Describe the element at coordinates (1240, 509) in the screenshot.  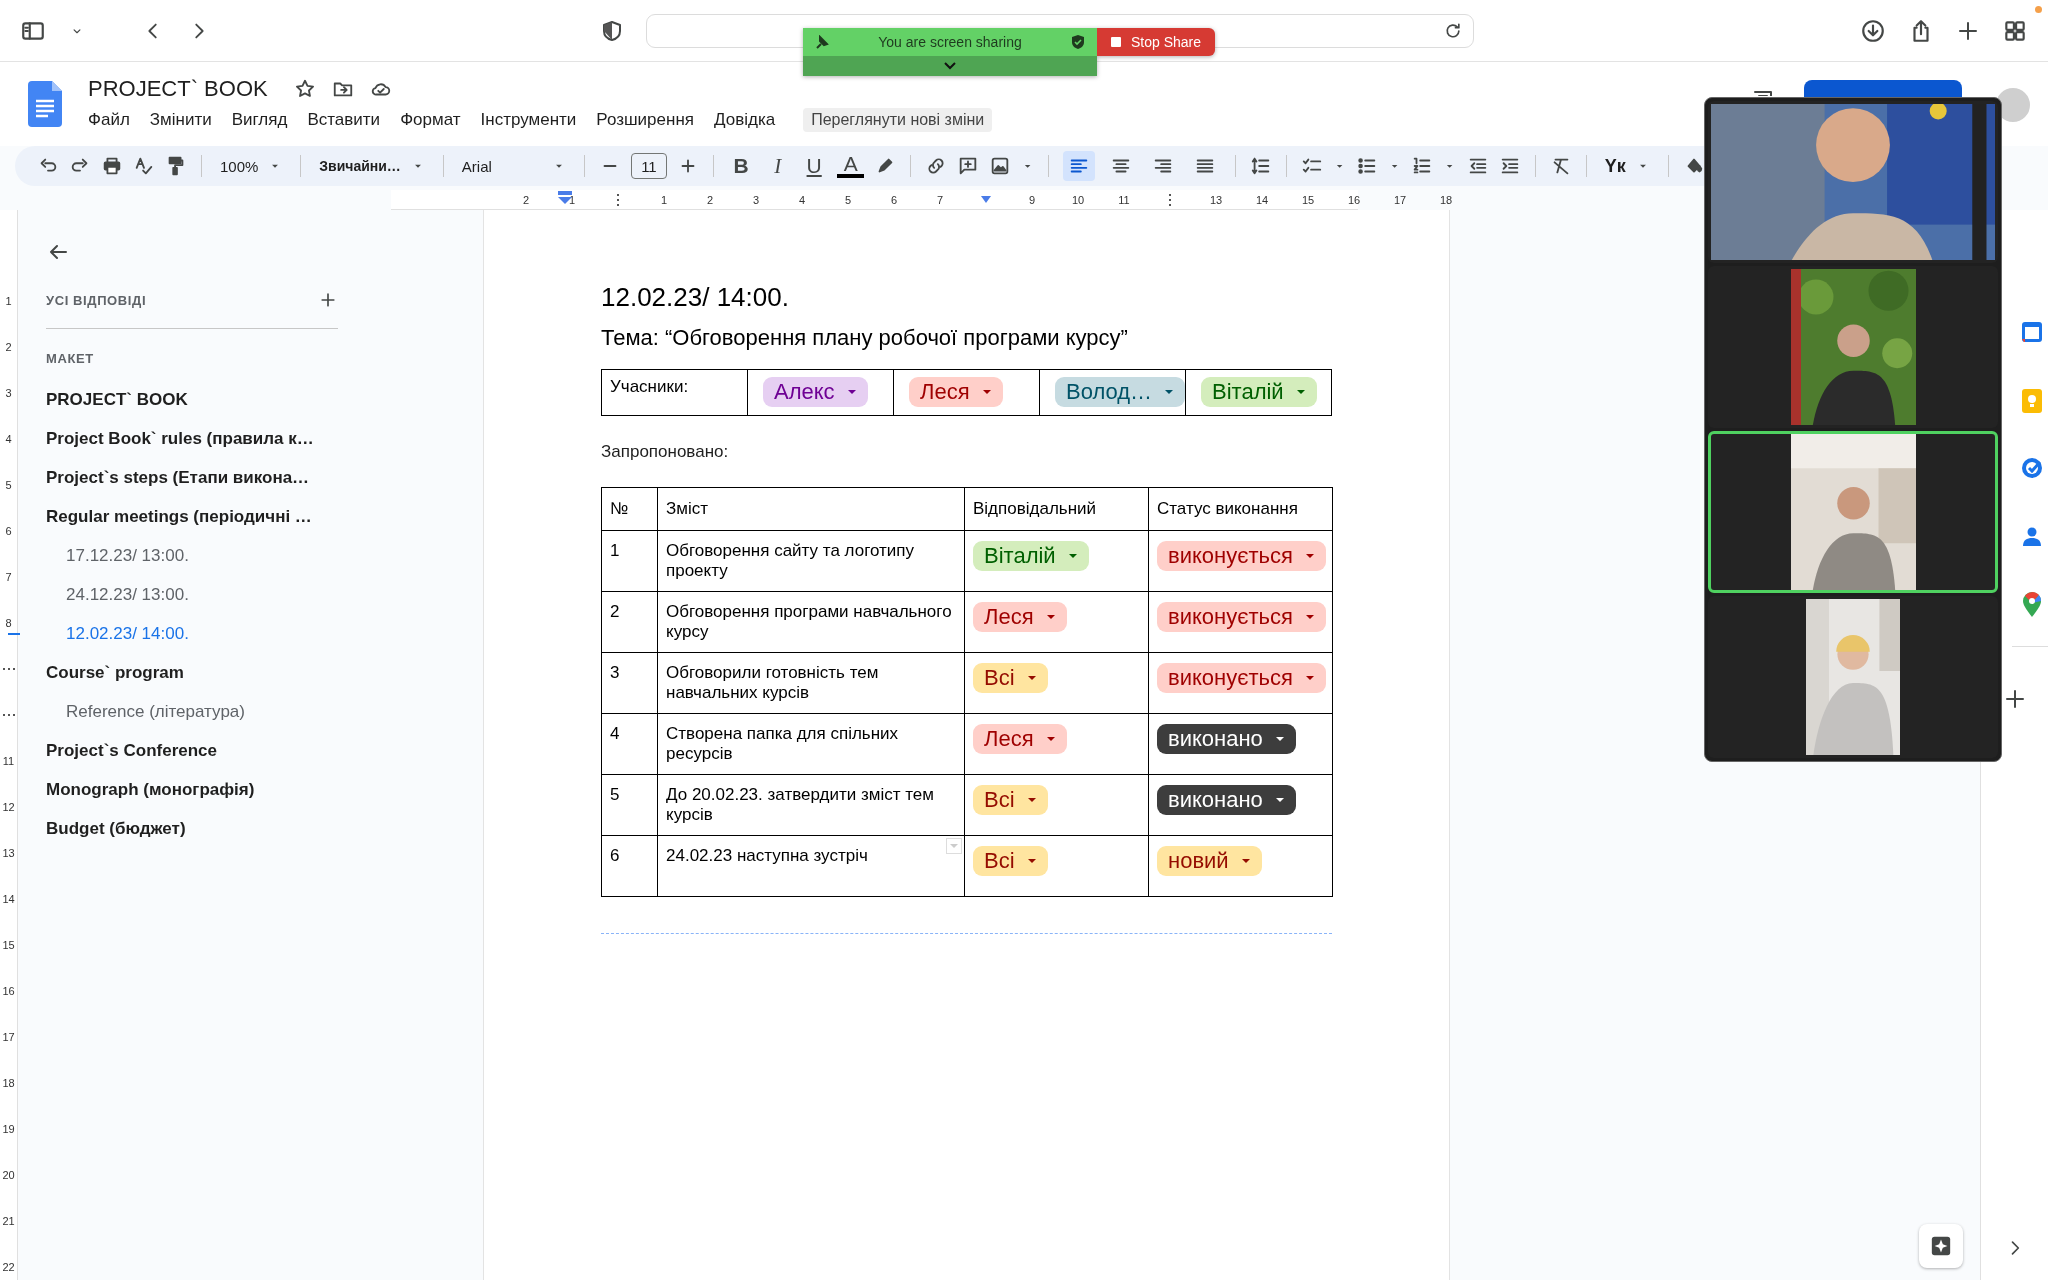
I see `column-header: Статус виконання` at that location.